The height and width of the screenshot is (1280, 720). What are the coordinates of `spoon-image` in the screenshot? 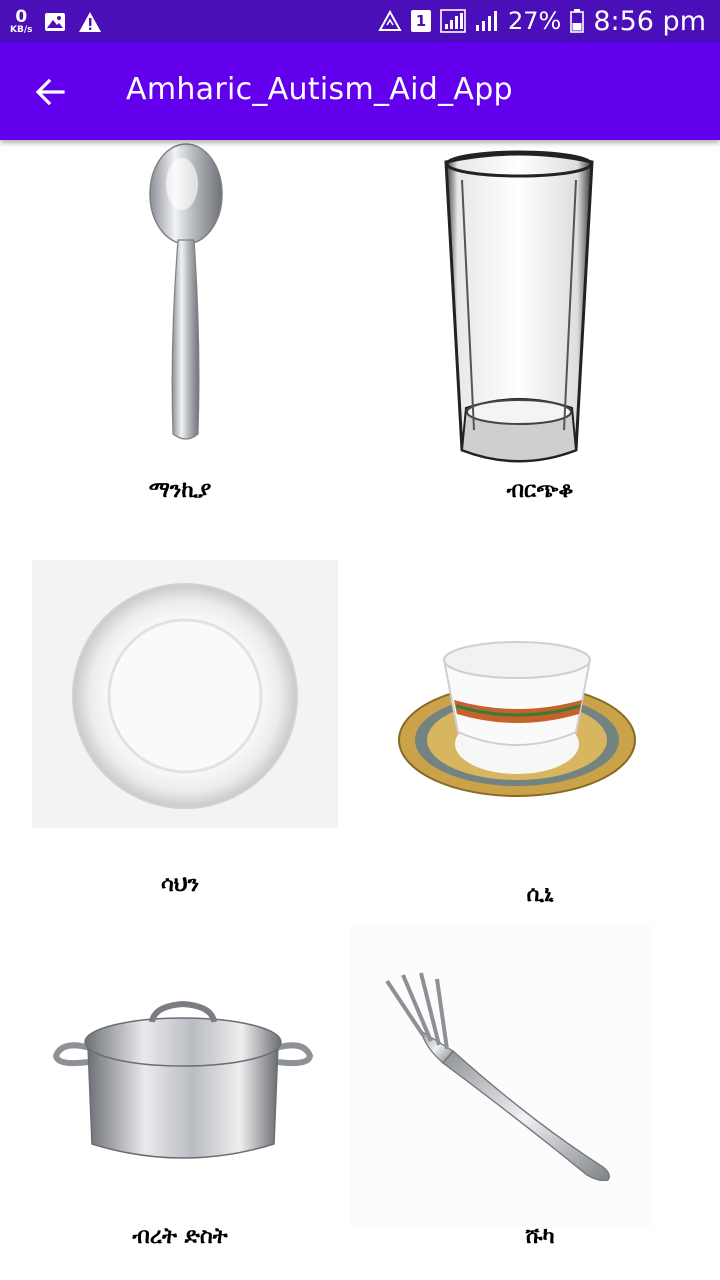 It's located at (185, 294).